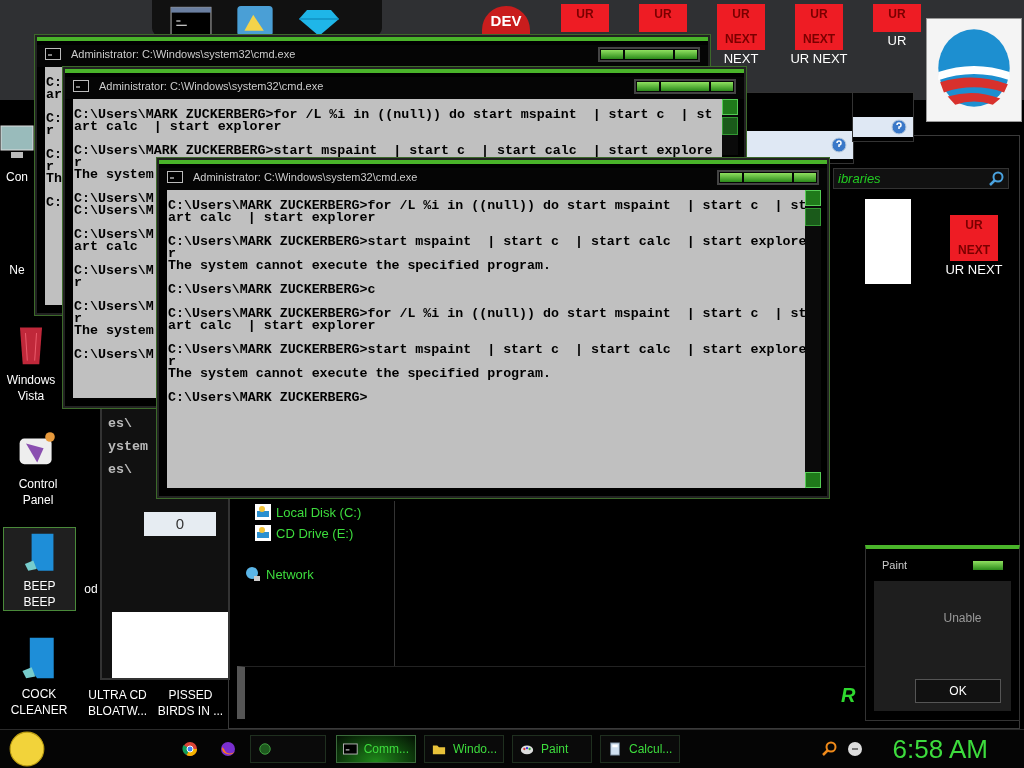  I want to click on calculator-display: 0, so click(180, 524).